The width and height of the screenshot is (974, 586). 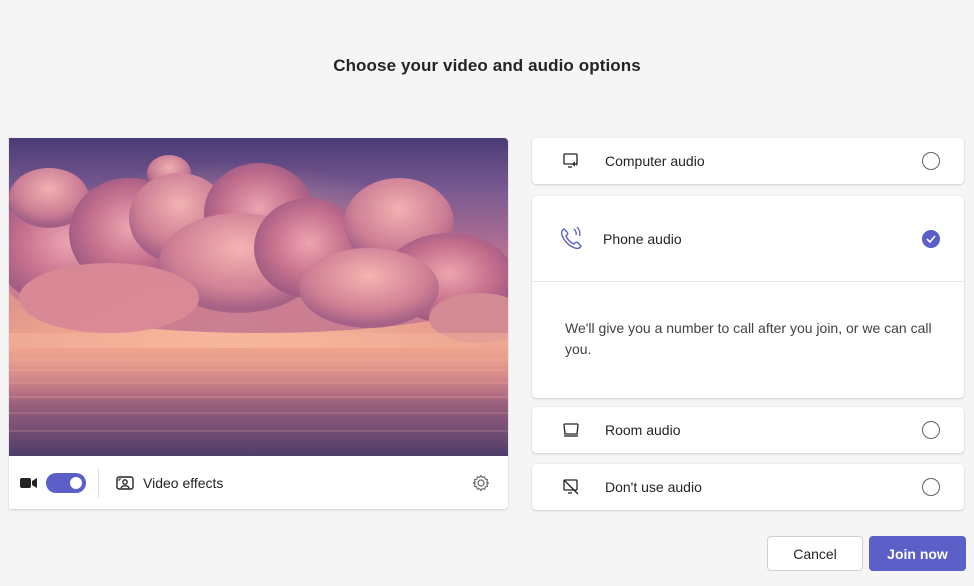 I want to click on computer-speaker-icon, so click(x=571, y=161).